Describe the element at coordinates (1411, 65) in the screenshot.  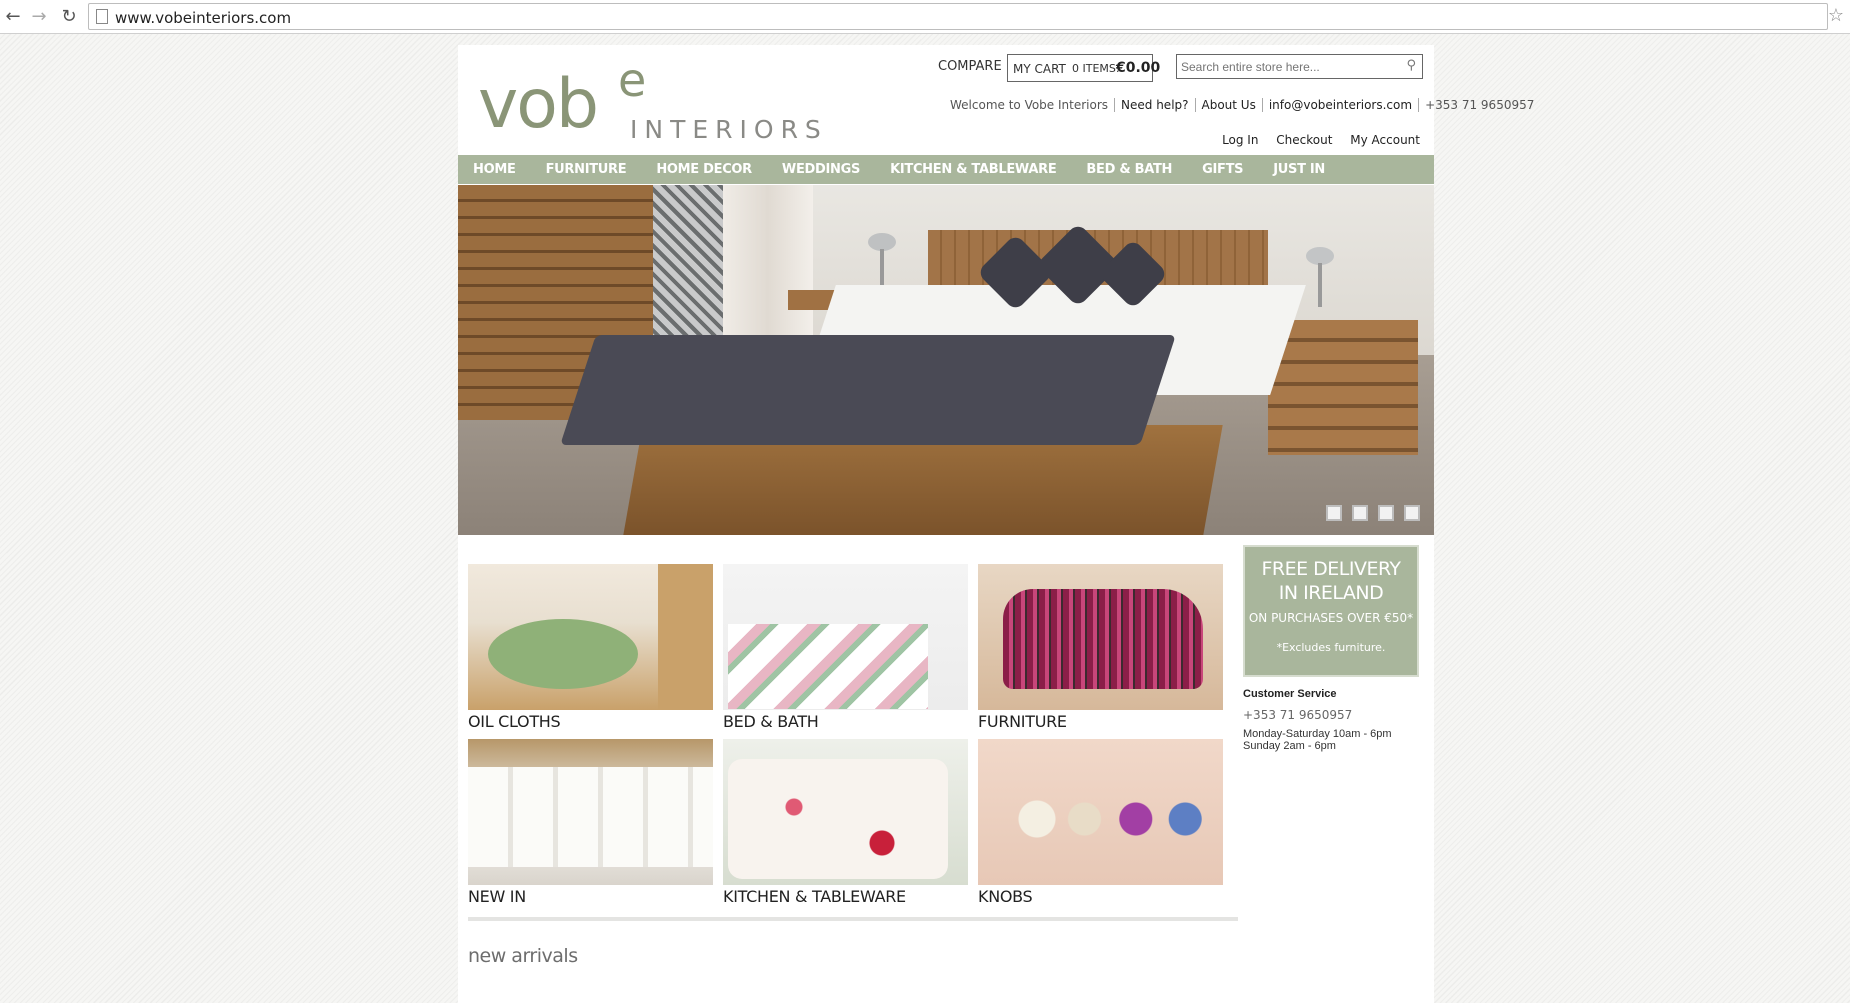
I see `search-icon: ⚲` at that location.